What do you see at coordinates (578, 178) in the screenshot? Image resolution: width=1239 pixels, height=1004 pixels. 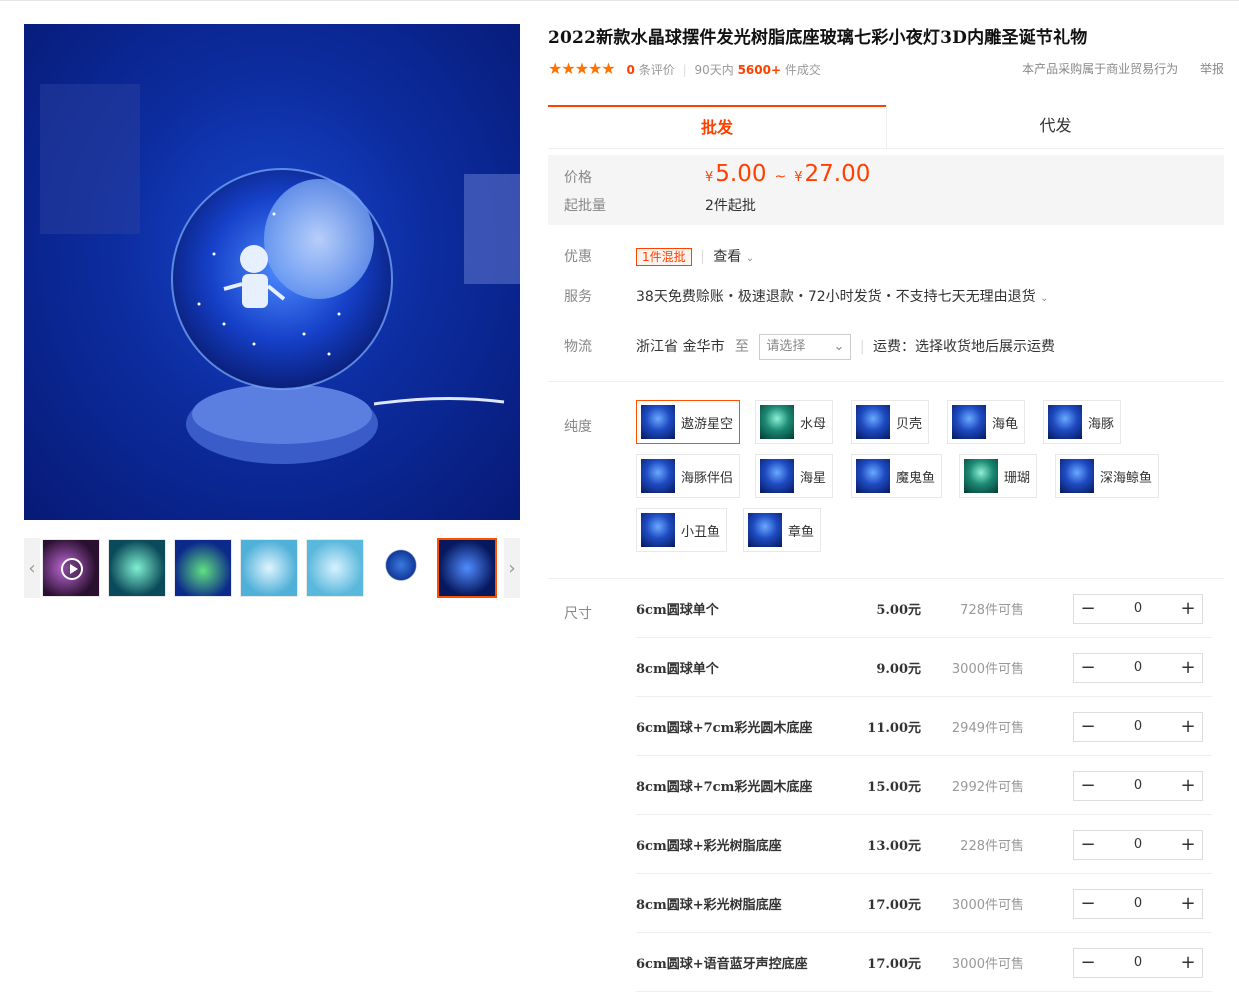 I see `price-label: 价格` at bounding box center [578, 178].